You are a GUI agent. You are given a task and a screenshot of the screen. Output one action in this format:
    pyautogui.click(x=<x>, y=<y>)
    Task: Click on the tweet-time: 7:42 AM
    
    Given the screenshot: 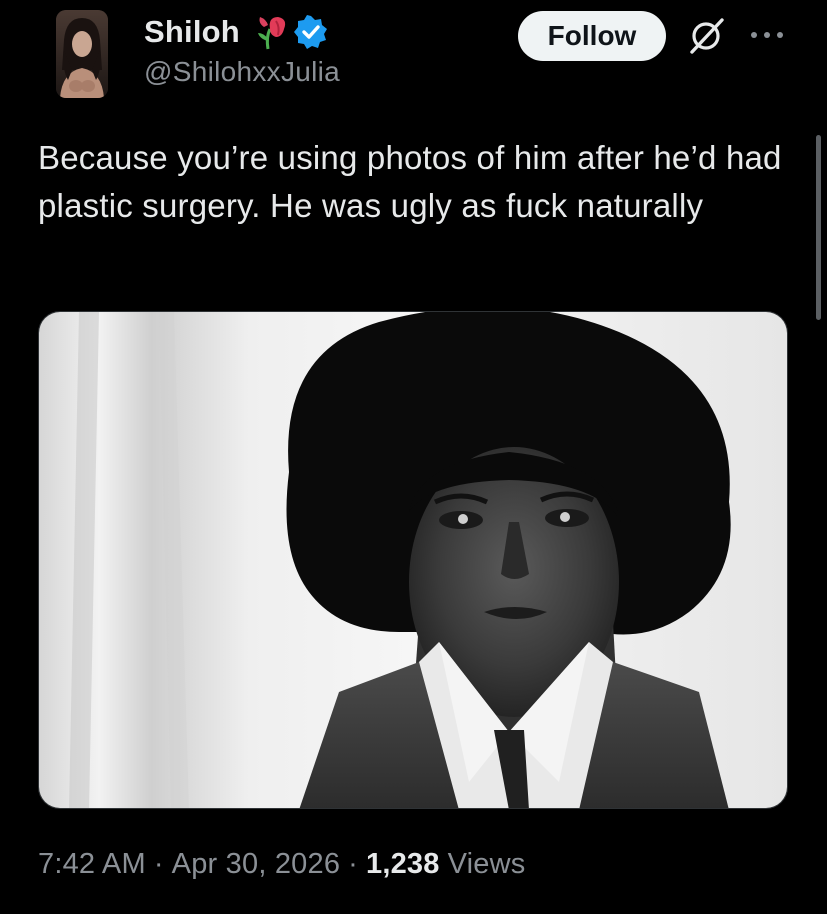 What is the action you would take?
    pyautogui.click(x=92, y=864)
    